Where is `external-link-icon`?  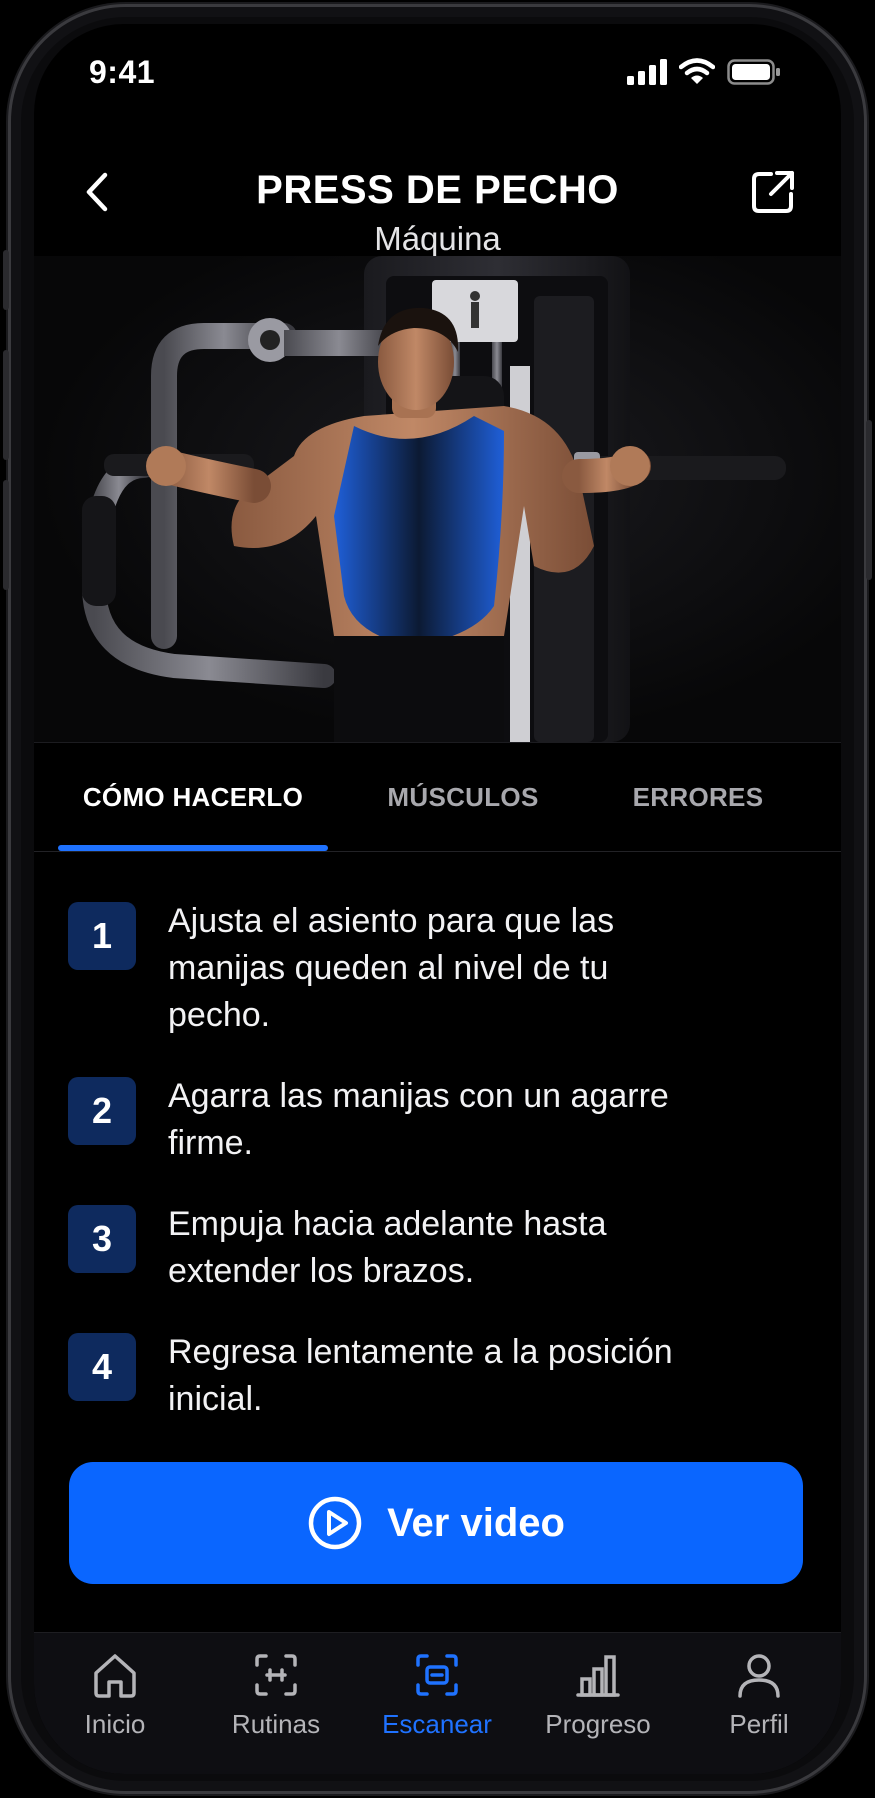
external-link-icon is located at coordinates (773, 192).